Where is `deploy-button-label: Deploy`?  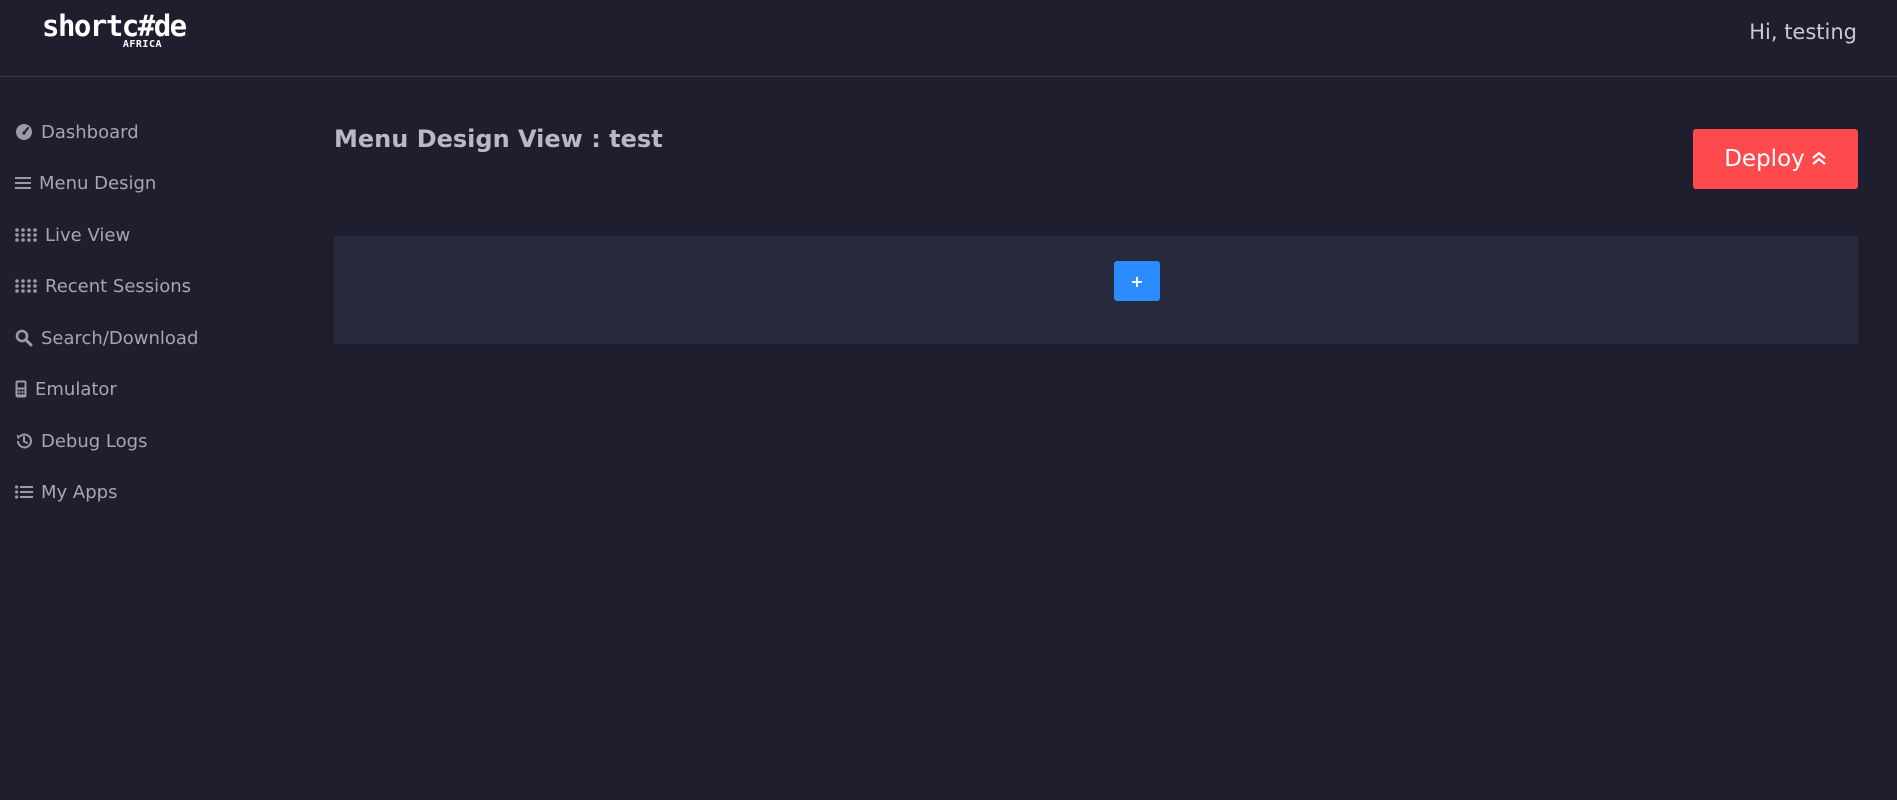 deploy-button-label: Deploy is located at coordinates (1764, 159).